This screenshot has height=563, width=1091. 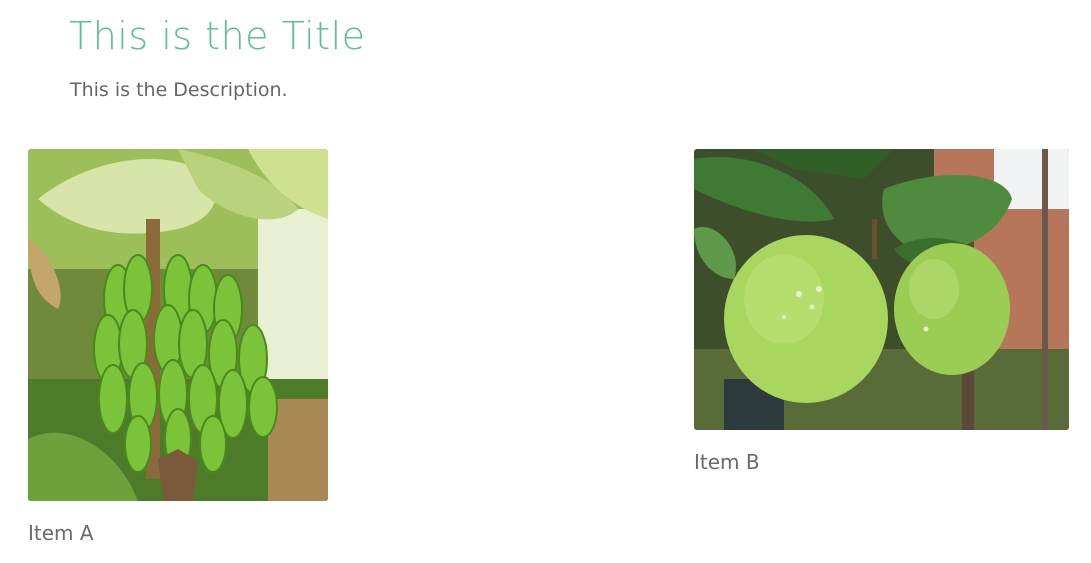 I want to click on item-a-label: Item A, so click(x=61, y=533).